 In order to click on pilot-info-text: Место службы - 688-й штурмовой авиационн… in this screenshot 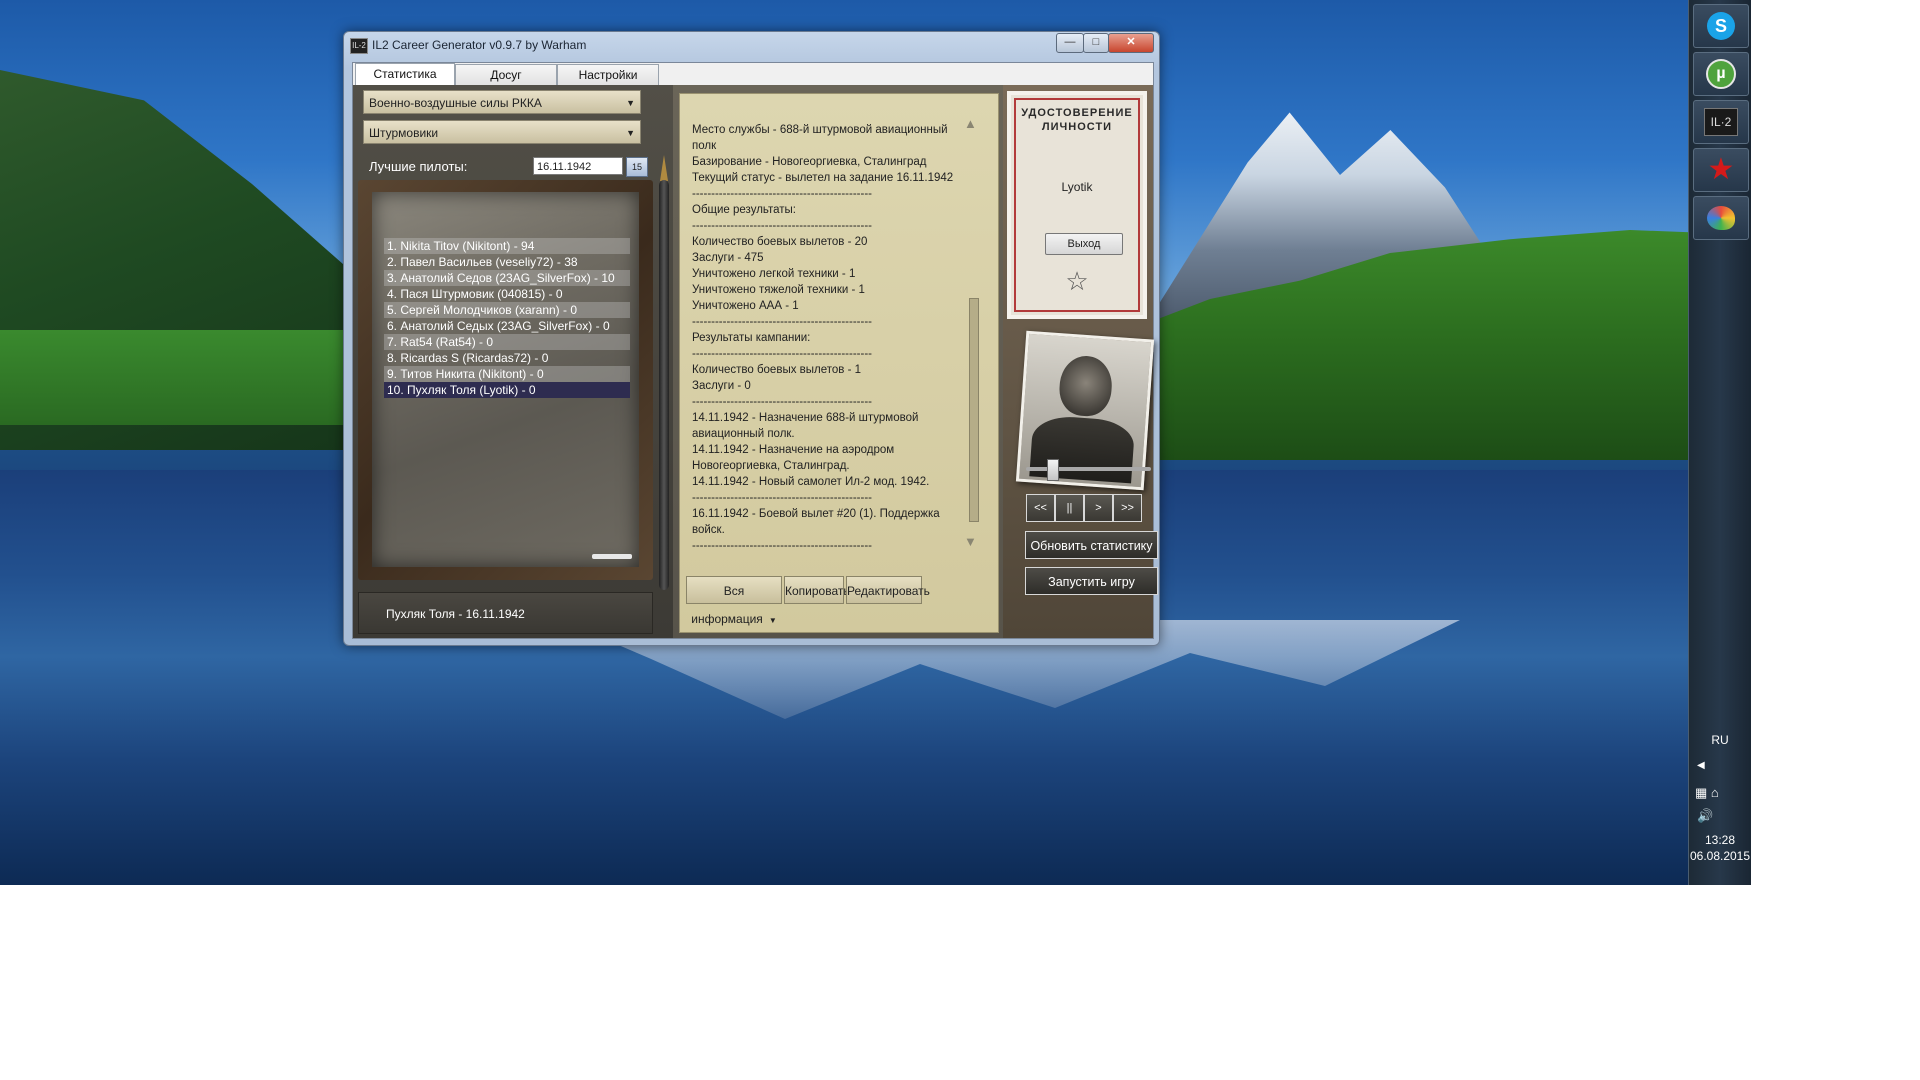, I will do `click(827, 338)`.